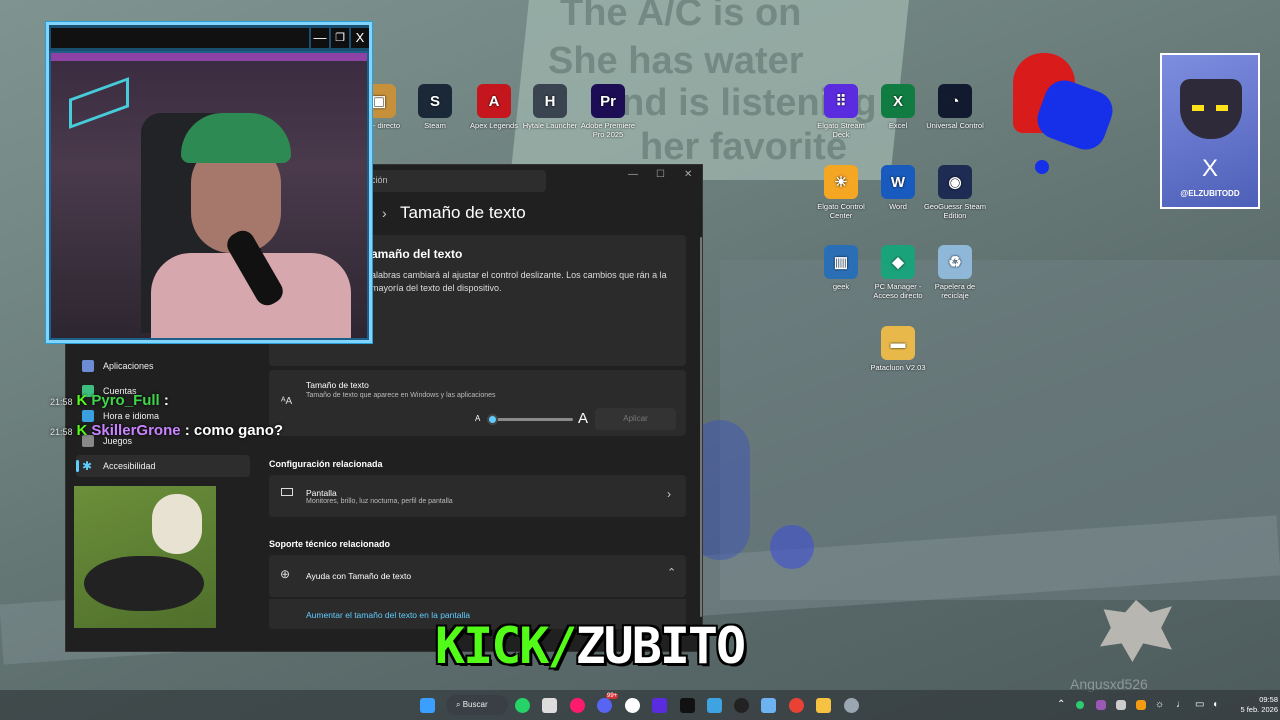  Describe the element at coordinates (61, 402) in the screenshot. I see `chat-timestamp: 21:58` at that location.